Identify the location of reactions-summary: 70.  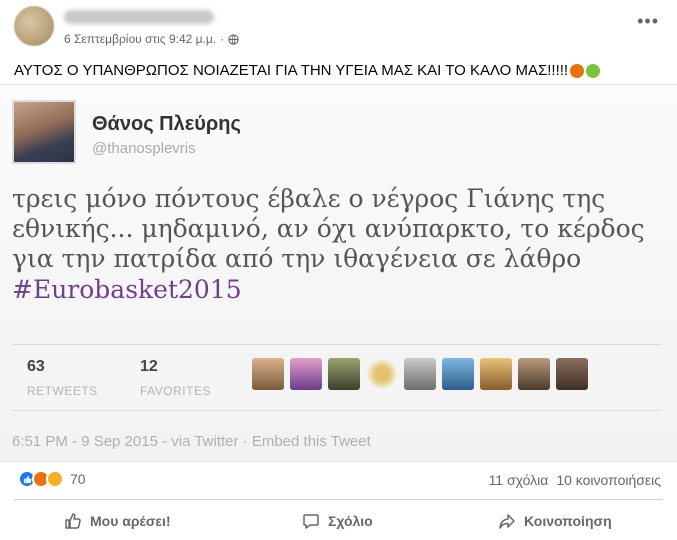
(52, 479).